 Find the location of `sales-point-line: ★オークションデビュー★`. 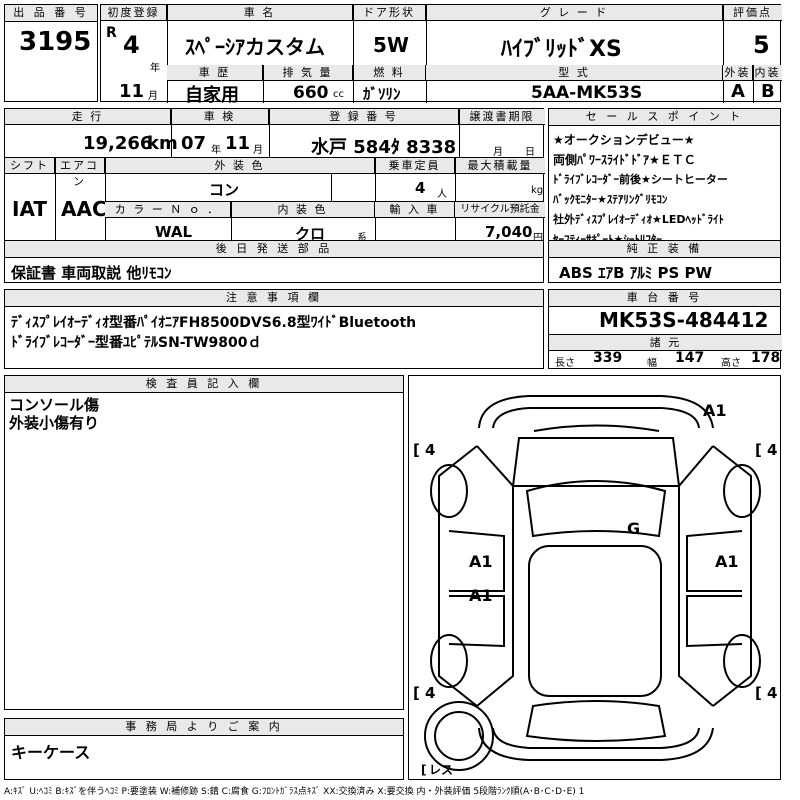

sales-point-line: ★オークションデビュー★ is located at coordinates (624, 140).